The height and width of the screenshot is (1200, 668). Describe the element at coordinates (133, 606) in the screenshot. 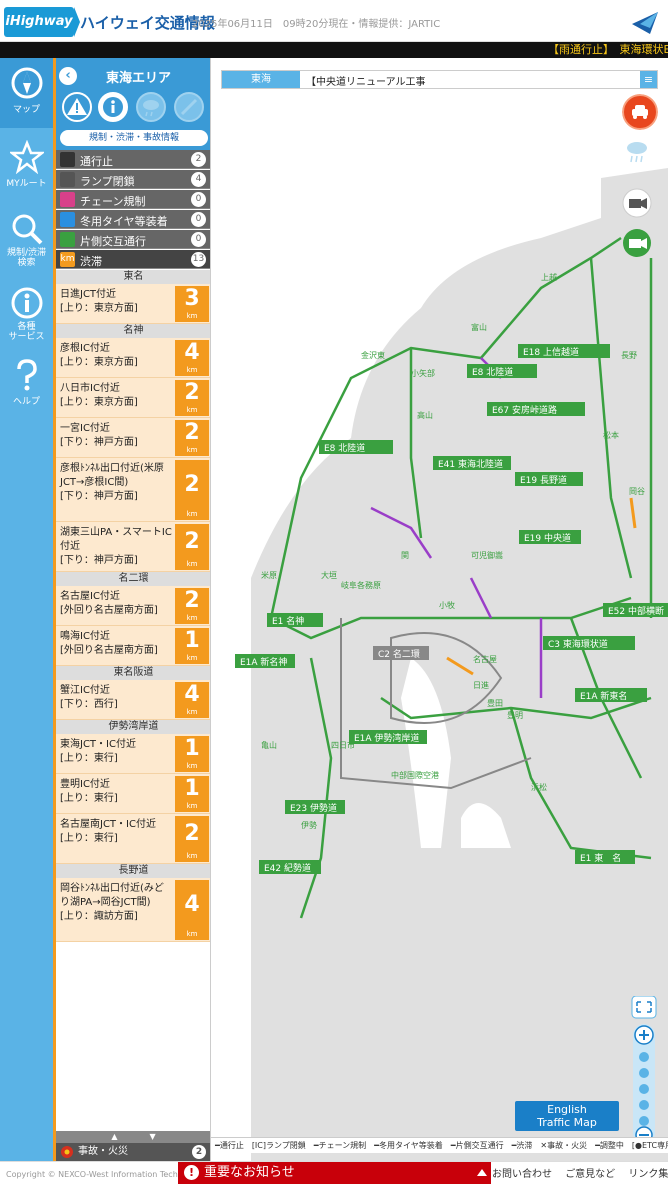

I see `jam-item: 名古屋IC付近 [外回り名古屋南方面] 2 km` at that location.